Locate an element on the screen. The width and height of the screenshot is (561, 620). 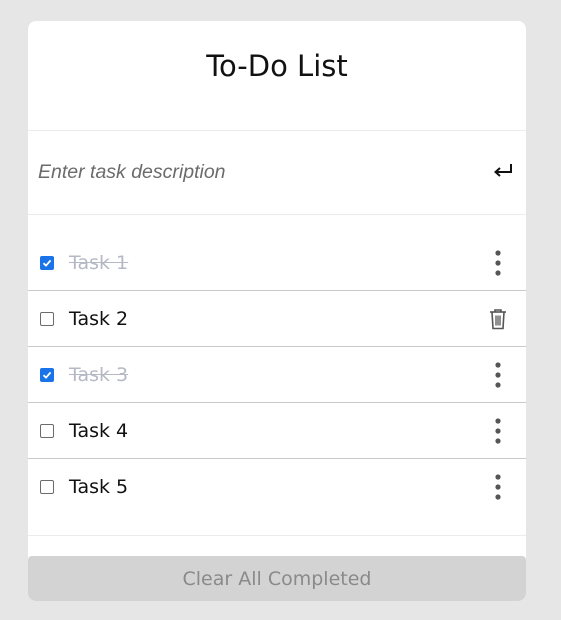
task-row: Task 4 is located at coordinates (277, 431).